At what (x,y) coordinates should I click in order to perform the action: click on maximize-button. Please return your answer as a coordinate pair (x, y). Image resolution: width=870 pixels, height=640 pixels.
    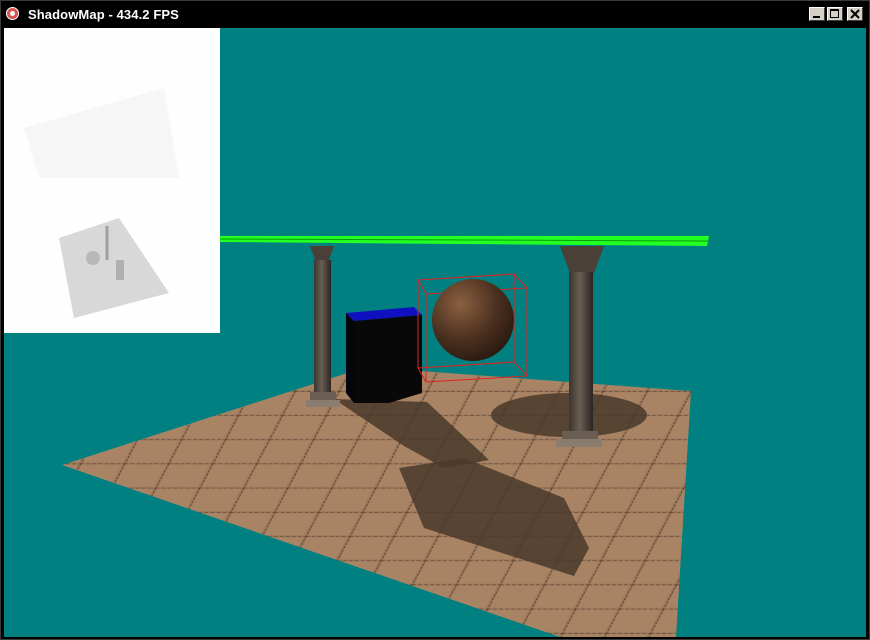
    Looking at the image, I should click on (835, 14).